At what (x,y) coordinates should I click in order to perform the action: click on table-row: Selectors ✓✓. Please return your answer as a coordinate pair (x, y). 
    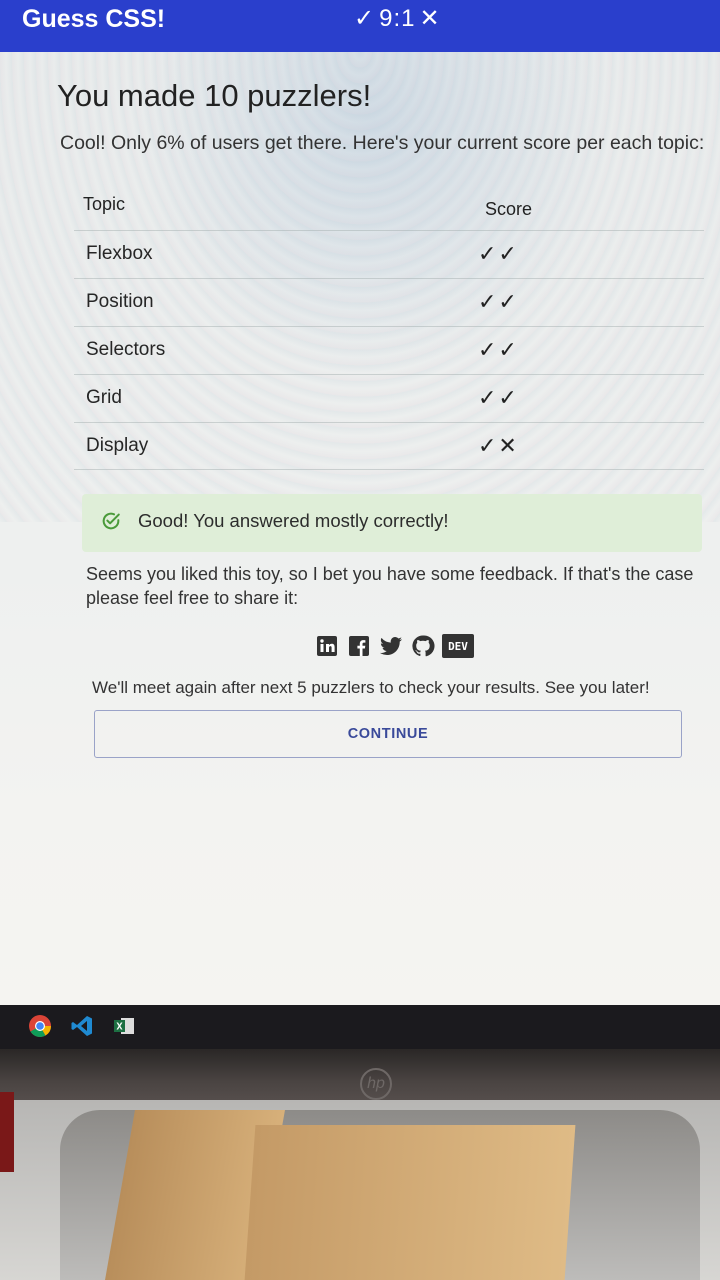
    Looking at the image, I should click on (389, 350).